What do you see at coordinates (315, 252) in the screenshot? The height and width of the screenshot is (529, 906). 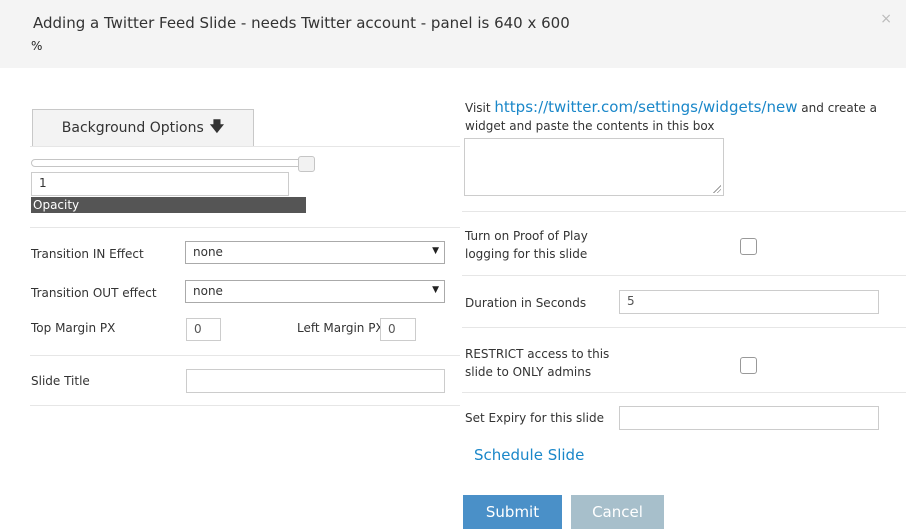 I see `transition-in-select: none ▼` at bounding box center [315, 252].